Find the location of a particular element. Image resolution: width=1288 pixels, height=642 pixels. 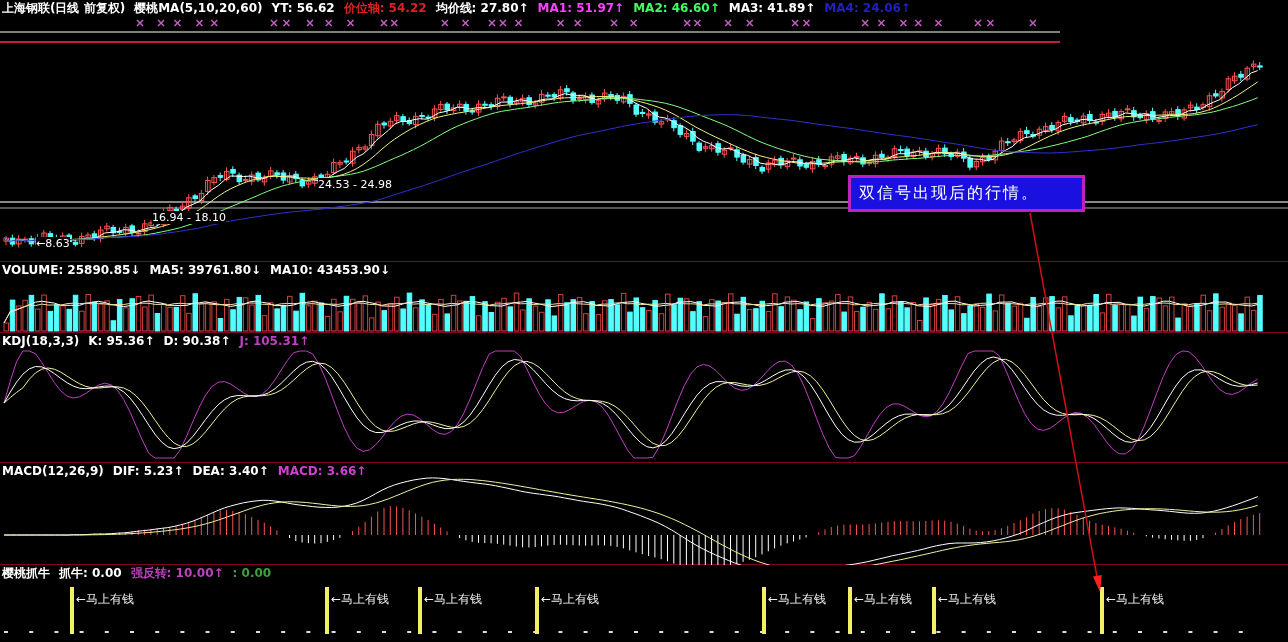

price-label: 24.53 - 24.98 is located at coordinates (355, 184).